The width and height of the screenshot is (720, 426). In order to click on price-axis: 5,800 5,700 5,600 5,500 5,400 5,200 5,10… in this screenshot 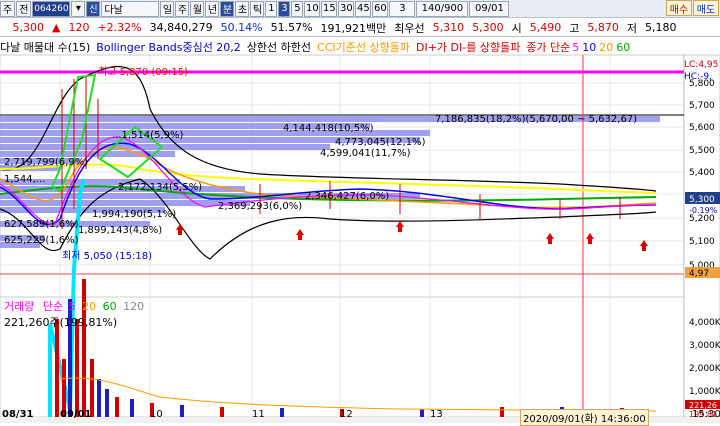, I will do `click(702, 175)`.